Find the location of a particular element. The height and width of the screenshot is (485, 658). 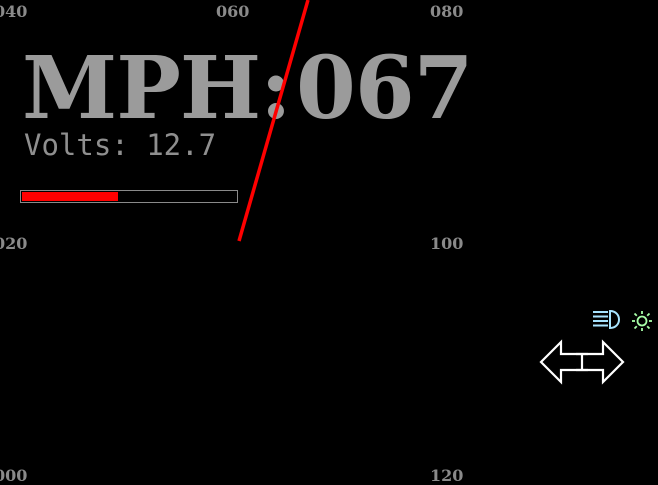

speedometer-needle-layer is located at coordinates (273, 121).